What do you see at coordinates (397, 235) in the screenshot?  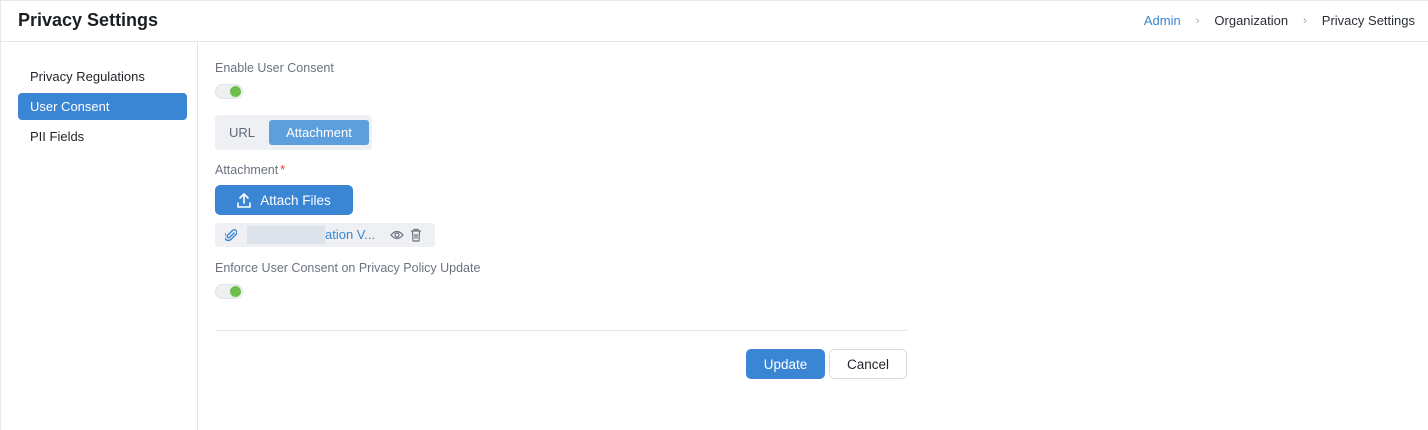 I see `eye-icon` at bounding box center [397, 235].